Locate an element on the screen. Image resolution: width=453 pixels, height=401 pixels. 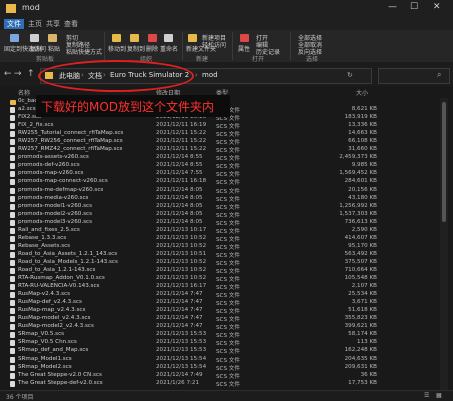
file-name: RusMap-v2.4.3.scs is located at coordinates (44, 294).